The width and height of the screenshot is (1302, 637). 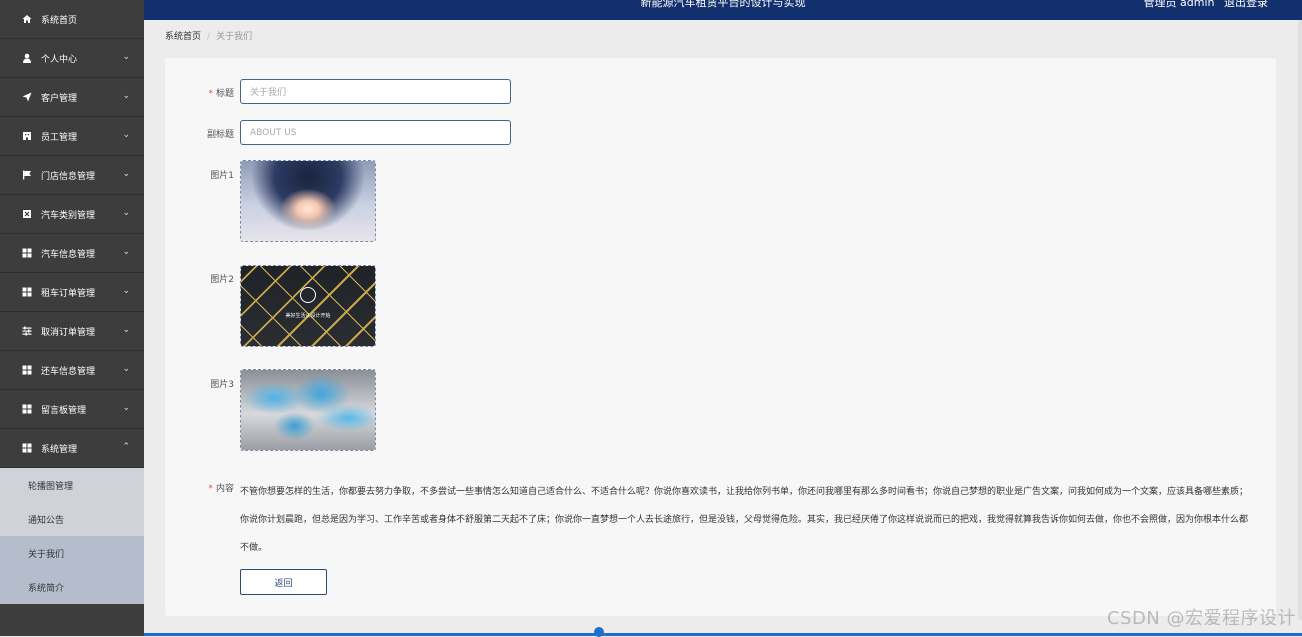 I want to click on sidebar-item-cancel-order: 取消订单管理 ⌄, so click(x=72, y=331).